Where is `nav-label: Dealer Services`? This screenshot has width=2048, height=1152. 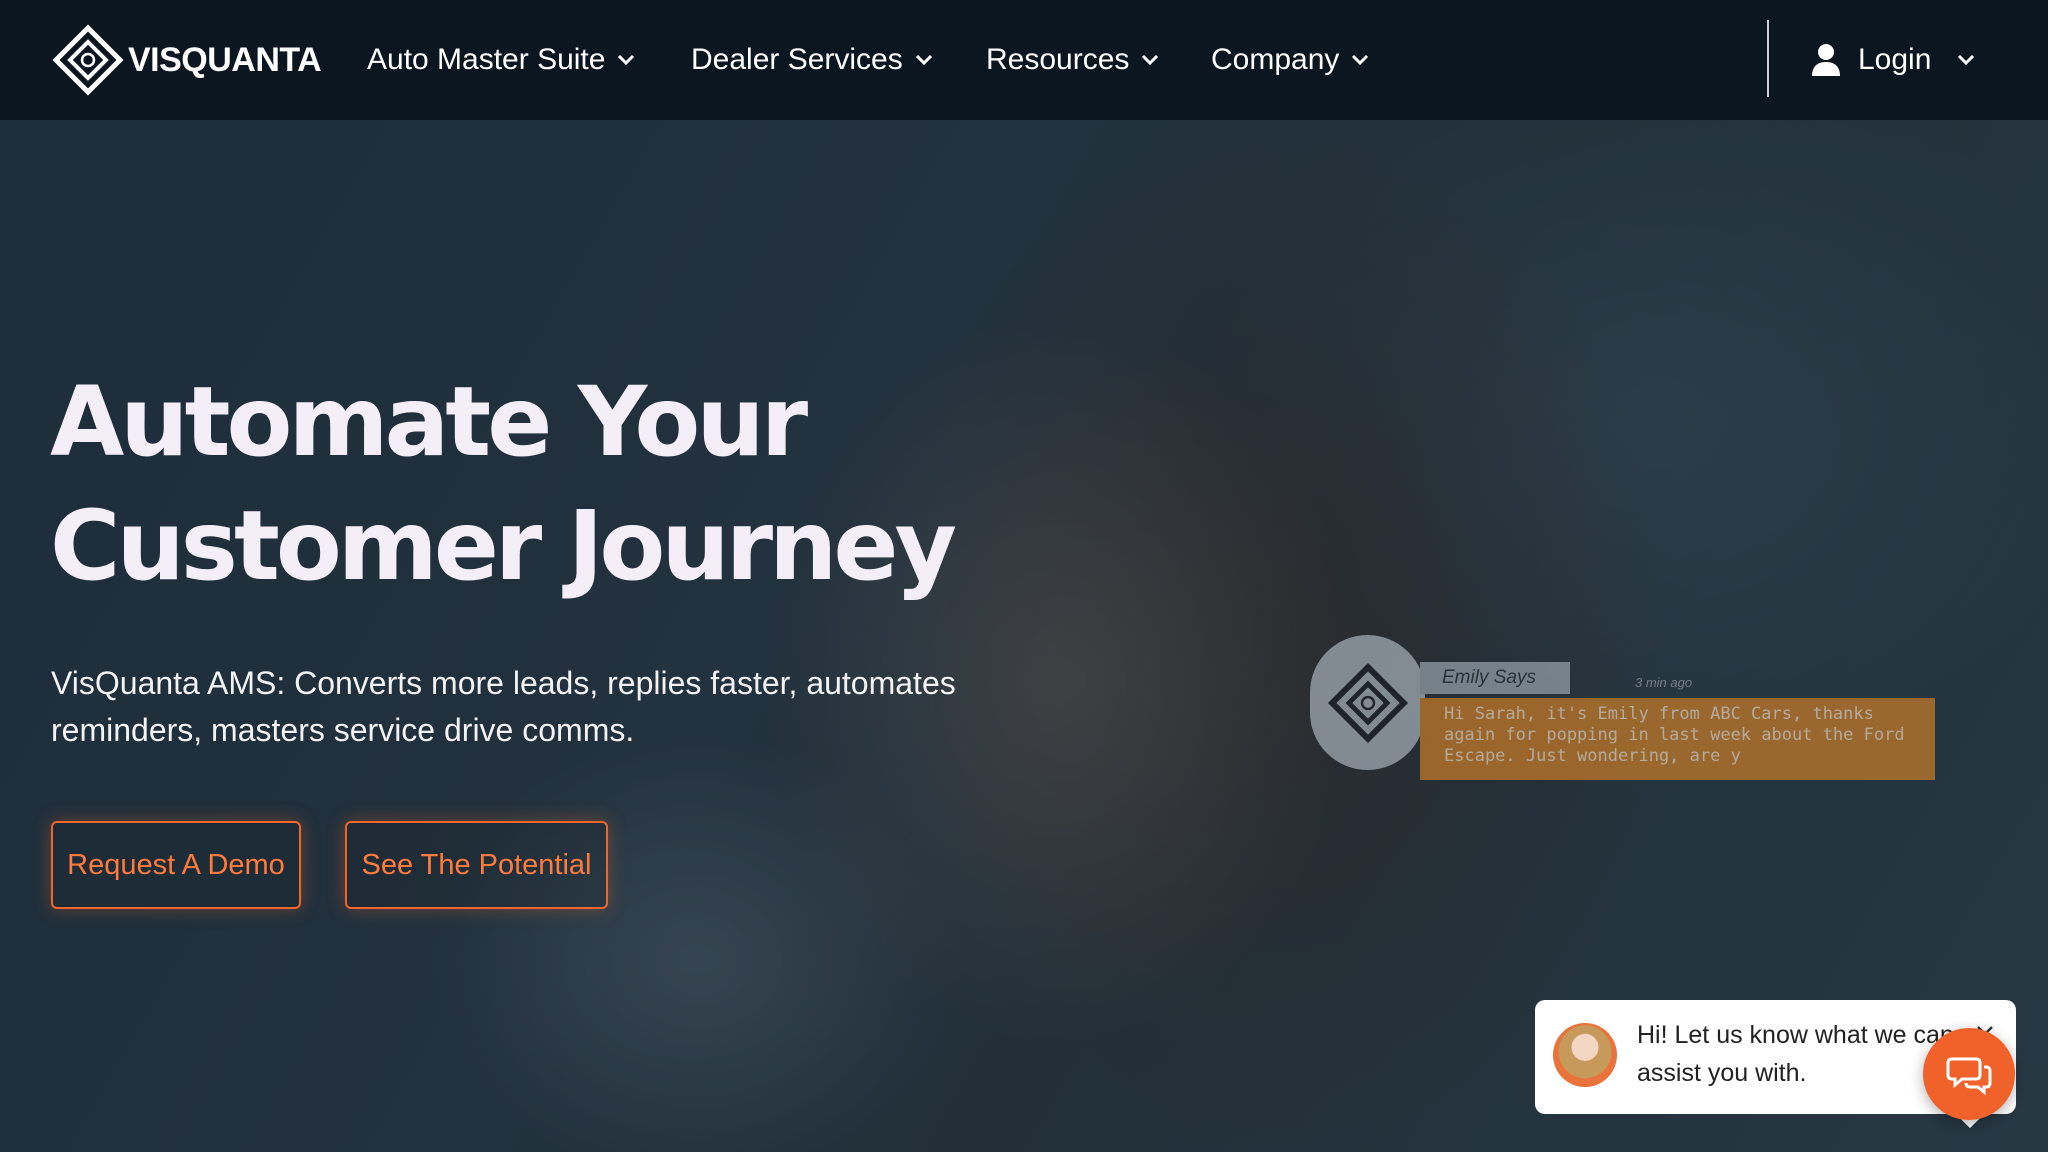
nav-label: Dealer Services is located at coordinates (797, 59).